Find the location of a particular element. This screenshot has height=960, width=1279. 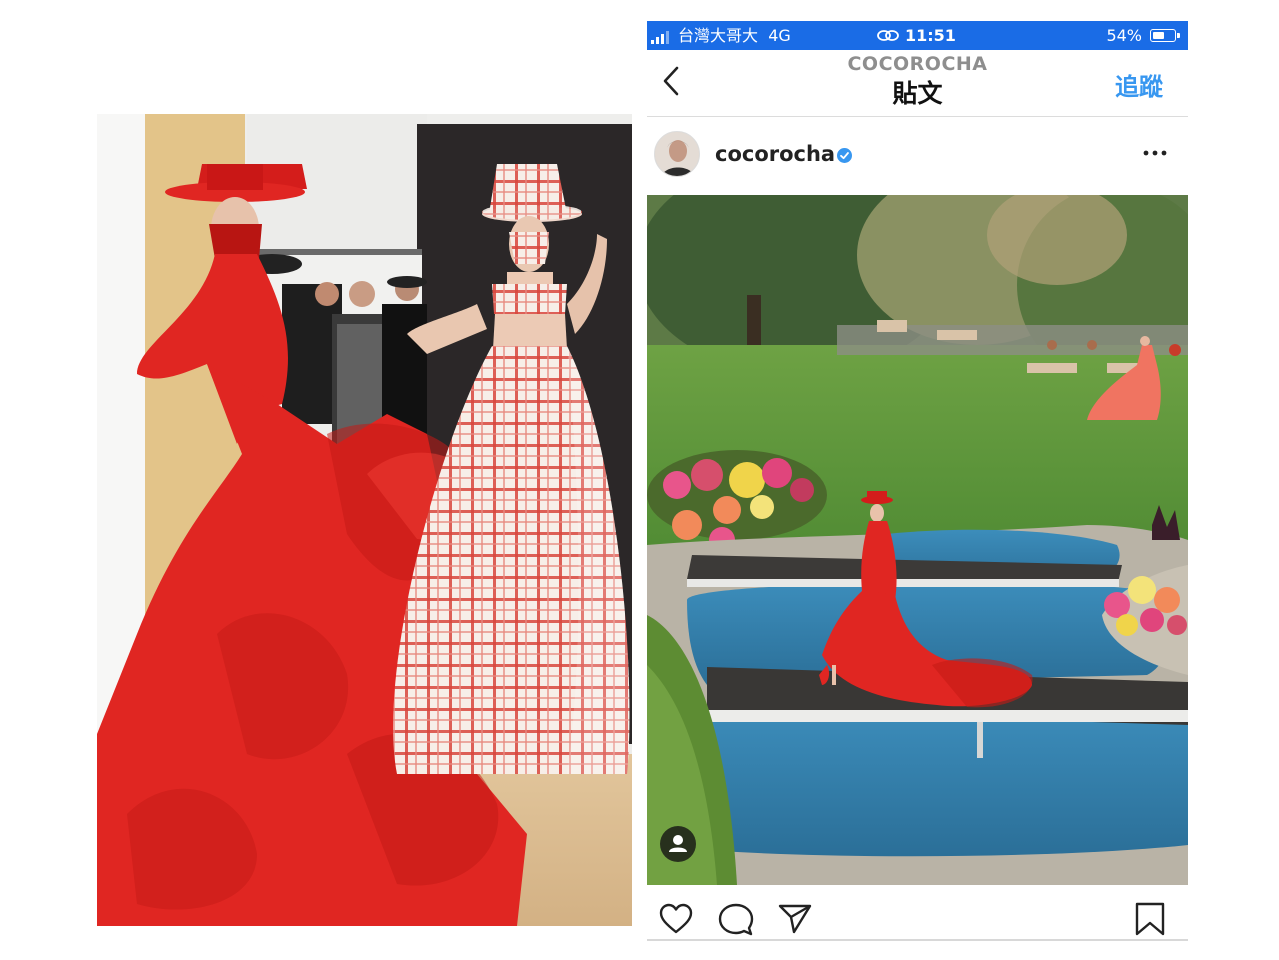

status-time: 11:51 is located at coordinates (930, 35).